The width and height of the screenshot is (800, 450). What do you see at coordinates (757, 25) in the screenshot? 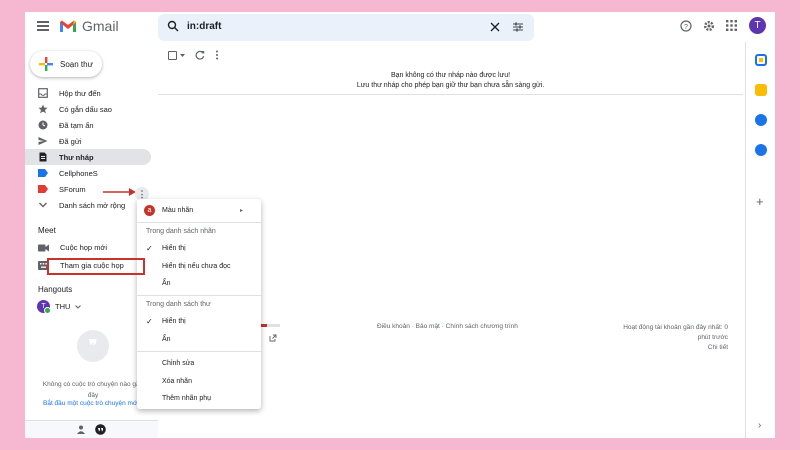
I see `account-avatar: T` at bounding box center [757, 25].